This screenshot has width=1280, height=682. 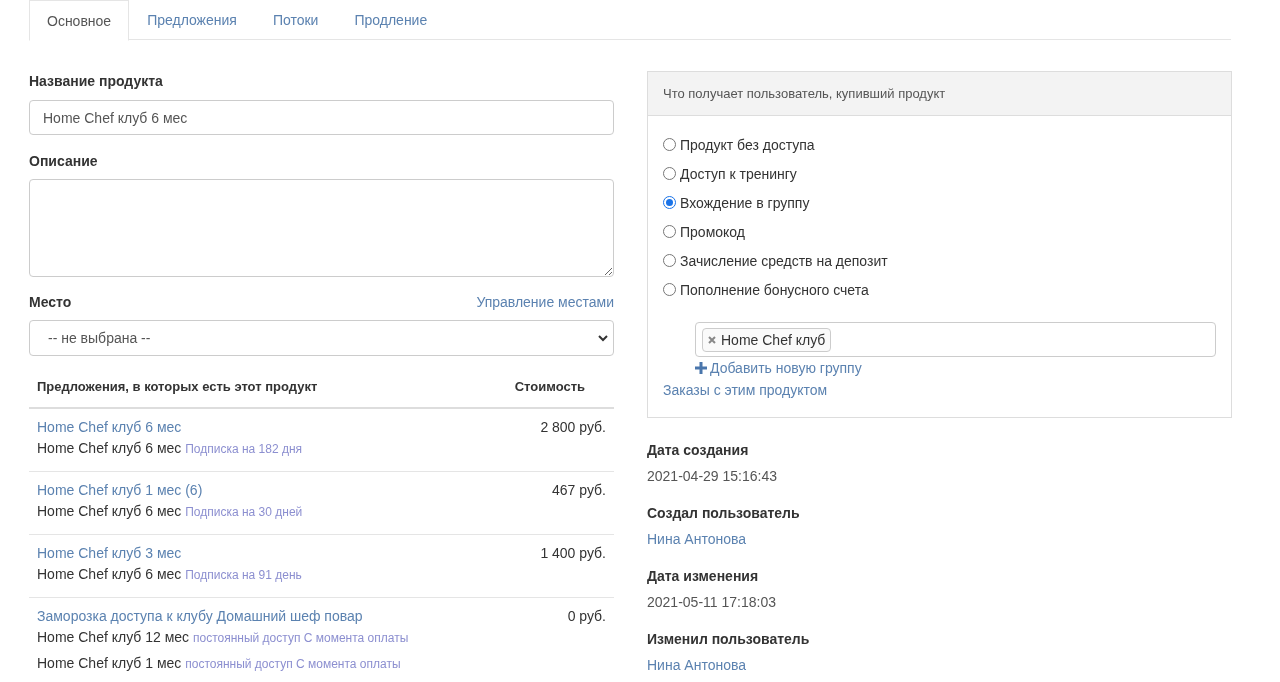 What do you see at coordinates (712, 232) in the screenshot?
I see `radio-label: Промокод` at bounding box center [712, 232].